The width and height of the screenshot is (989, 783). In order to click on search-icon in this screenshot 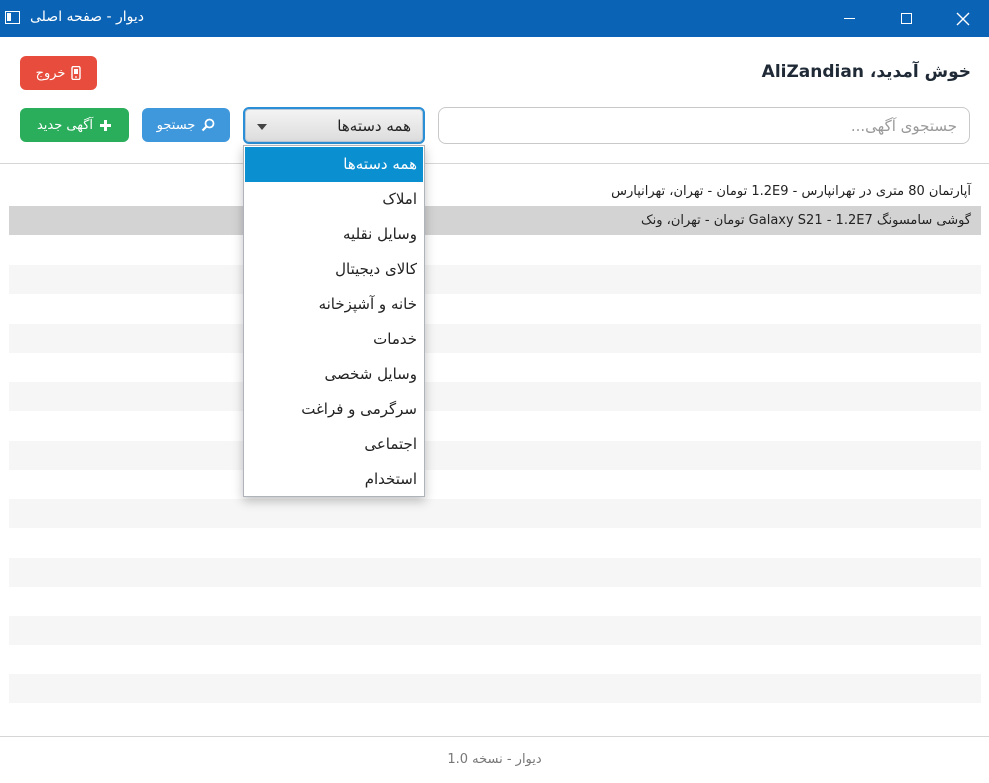, I will do `click(208, 125)`.